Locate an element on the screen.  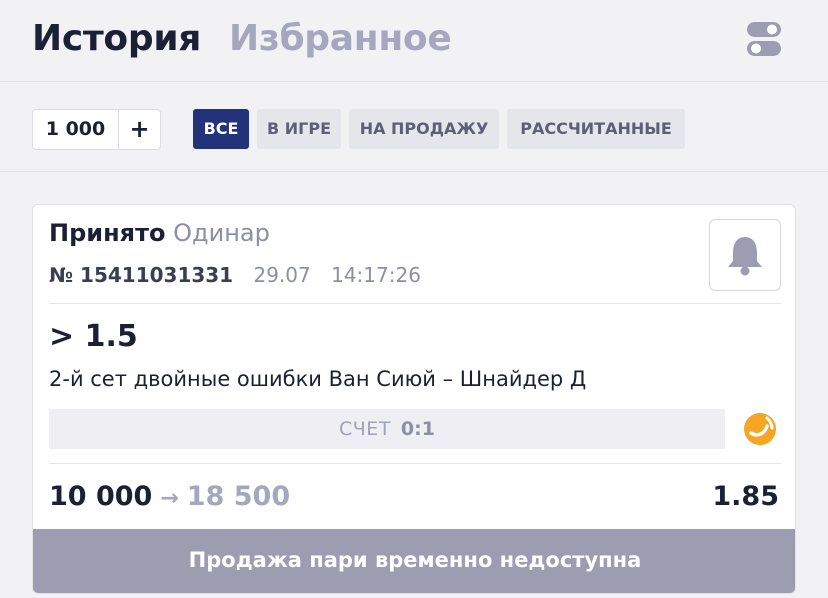
bet-meta: № 15411031331 29.07 14:17:26 is located at coordinates (235, 275).